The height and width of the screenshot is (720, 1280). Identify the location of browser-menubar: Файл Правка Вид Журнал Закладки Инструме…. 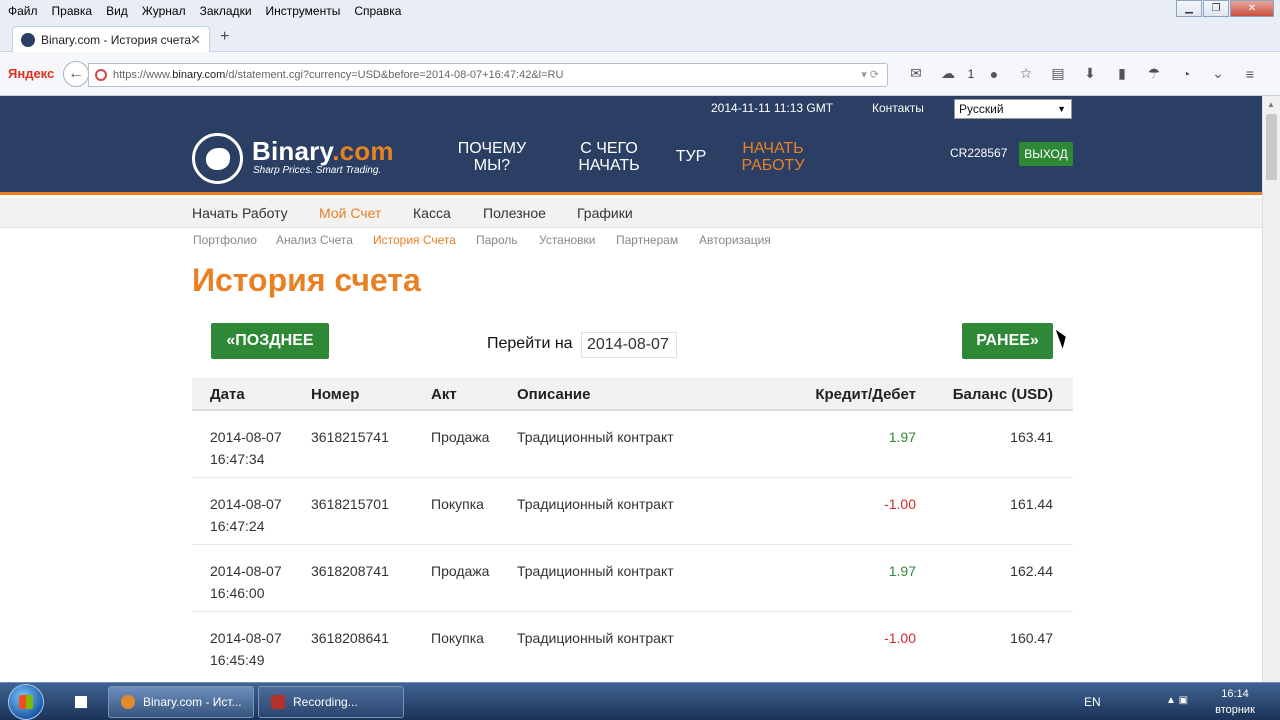
(640, 11).